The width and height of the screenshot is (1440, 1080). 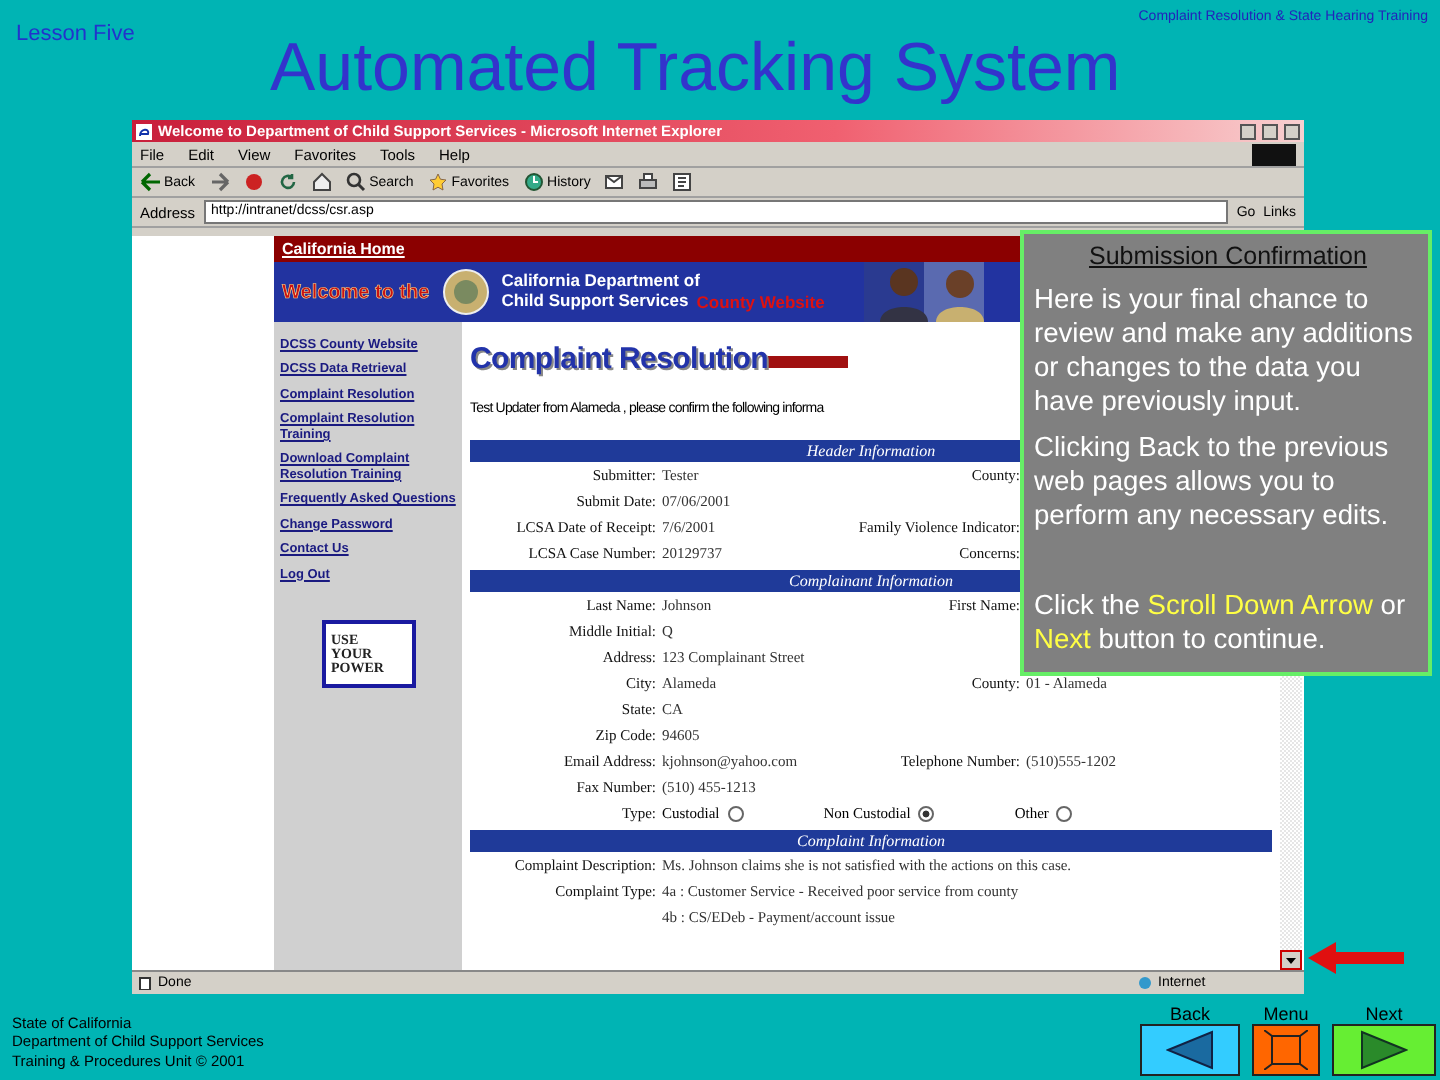 I want to click on department-name: Child Support Services, so click(x=595, y=301).